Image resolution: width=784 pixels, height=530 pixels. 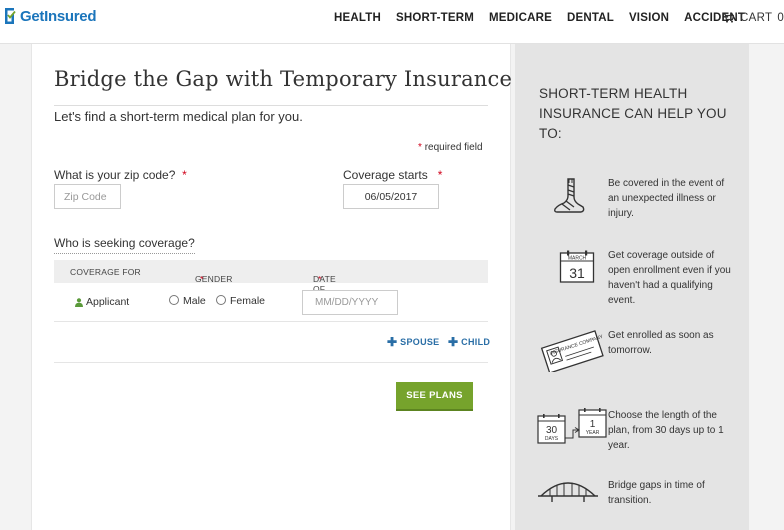 What do you see at coordinates (572, 353) in the screenshot?
I see `insurance-card-icon: INSURANCE COMPANY` at bounding box center [572, 353].